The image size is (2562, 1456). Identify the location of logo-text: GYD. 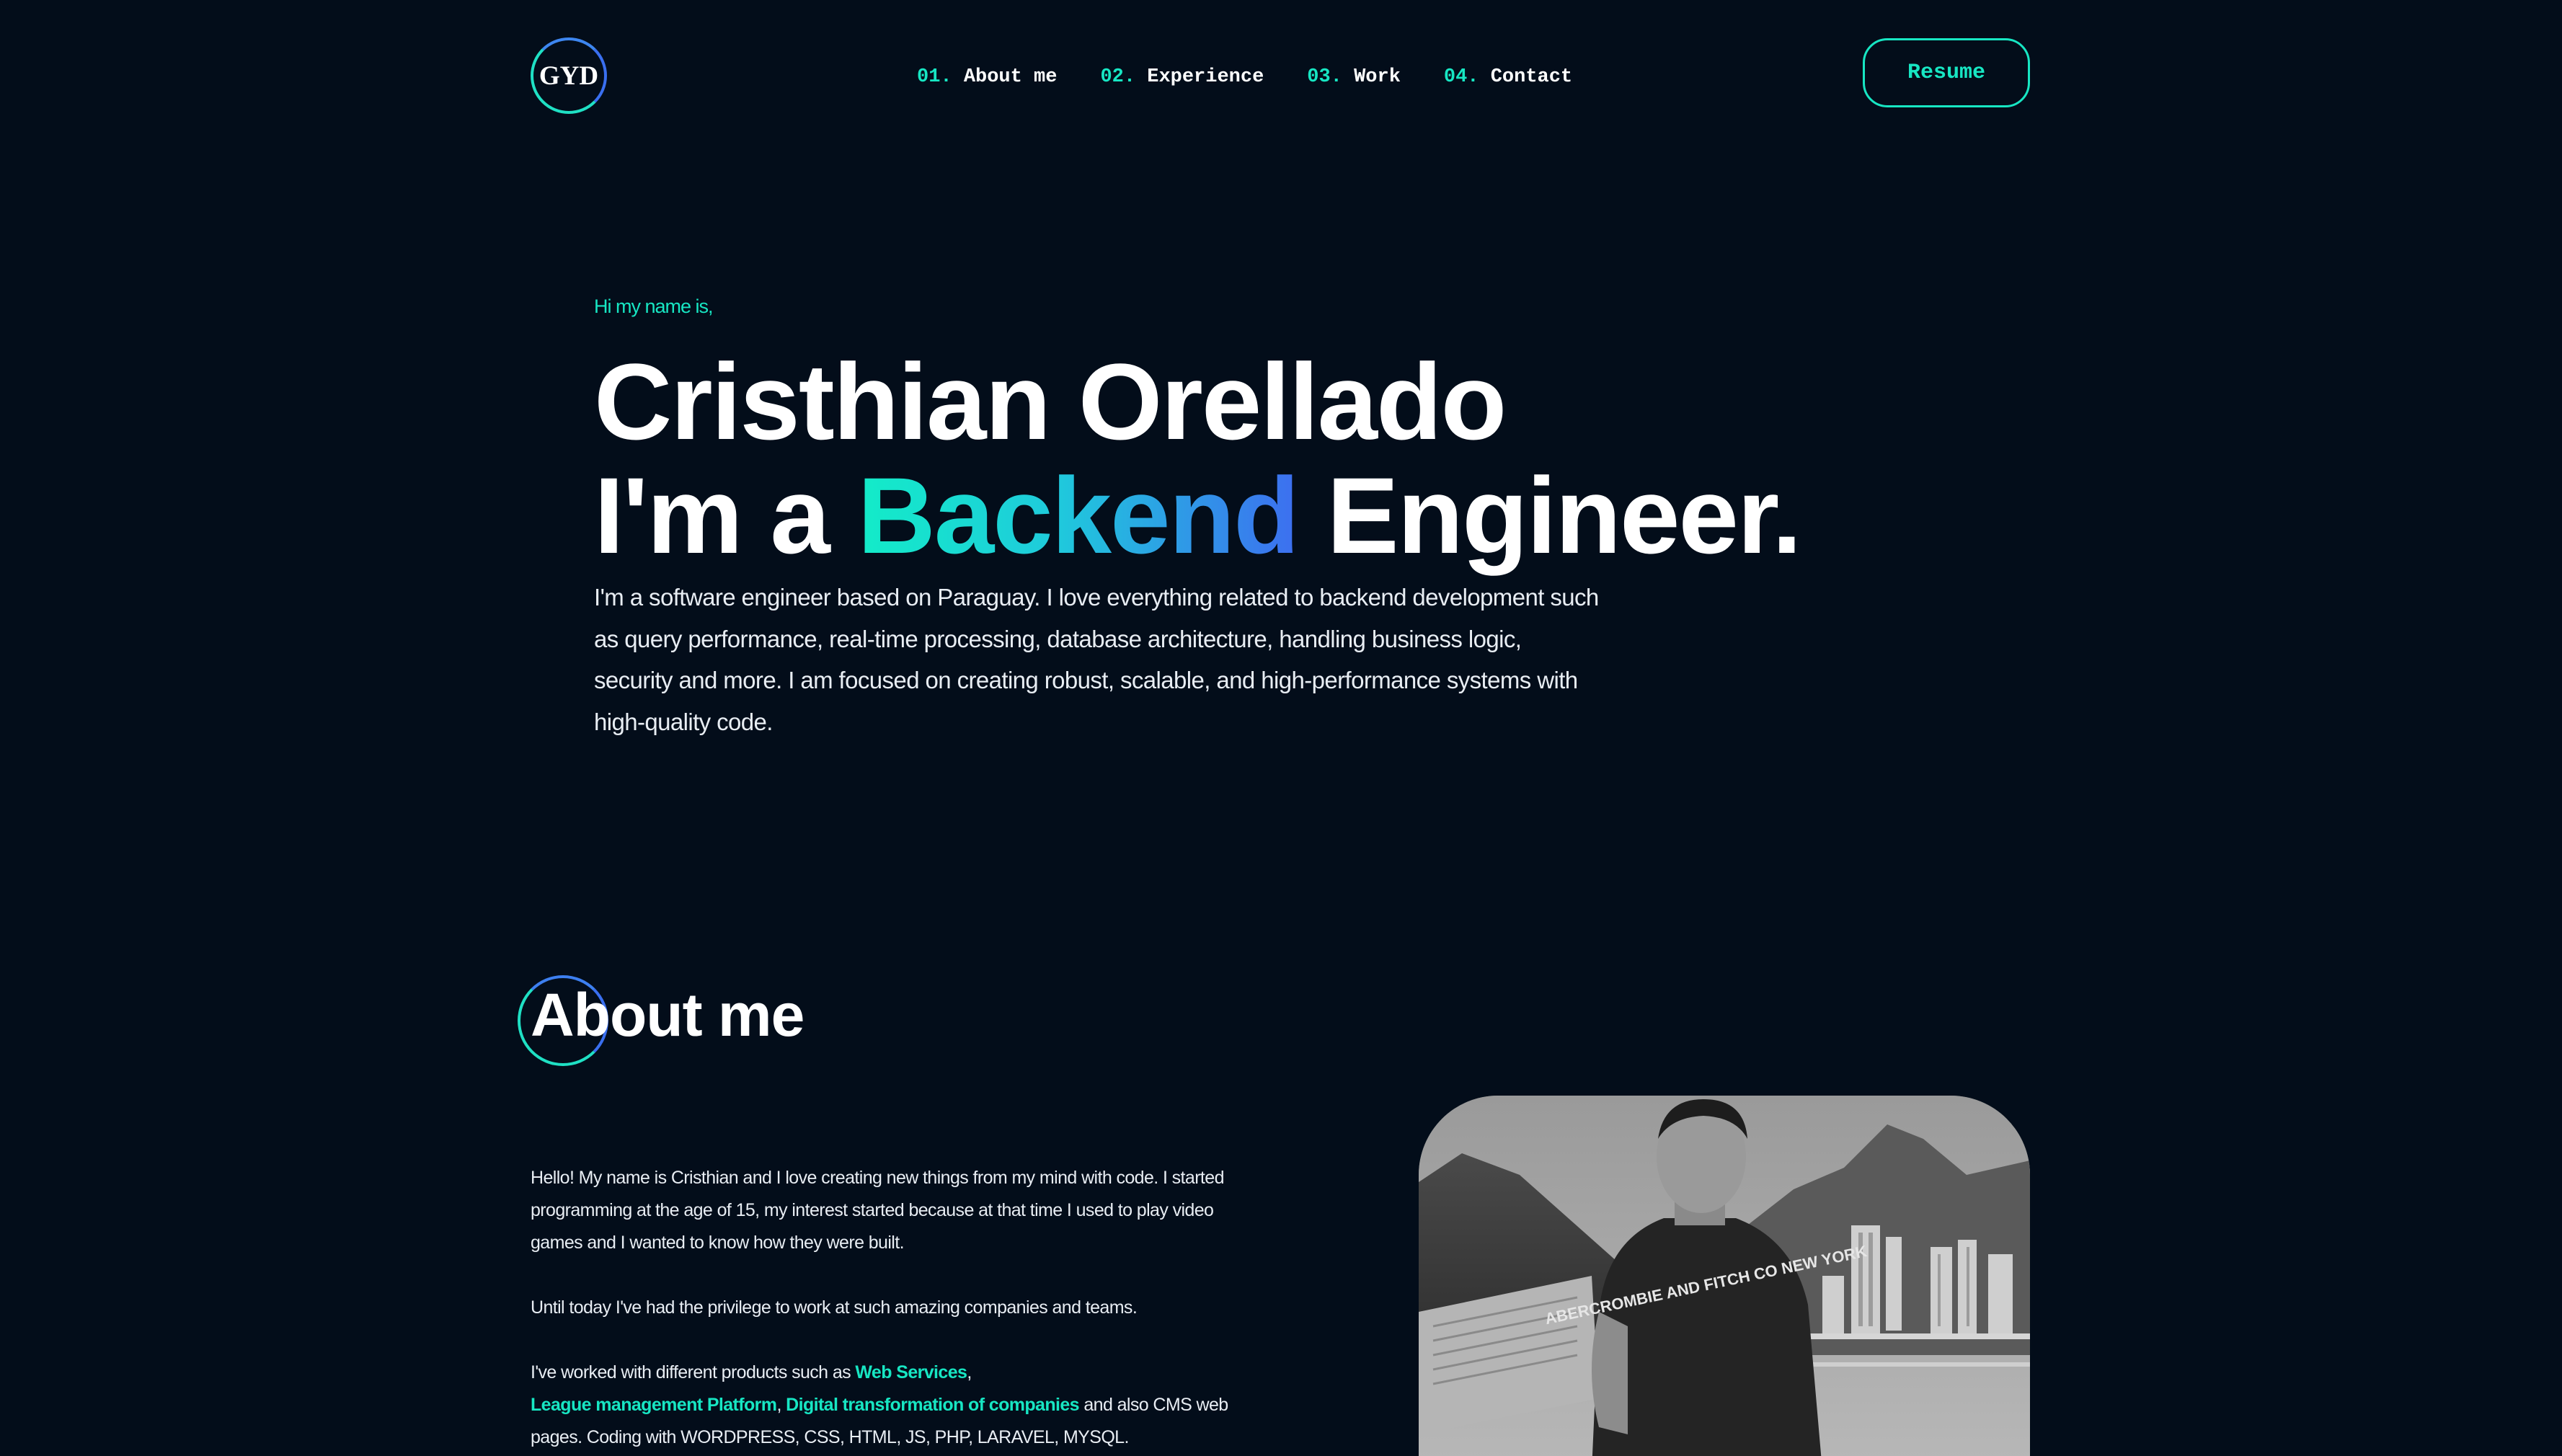
(568, 76).